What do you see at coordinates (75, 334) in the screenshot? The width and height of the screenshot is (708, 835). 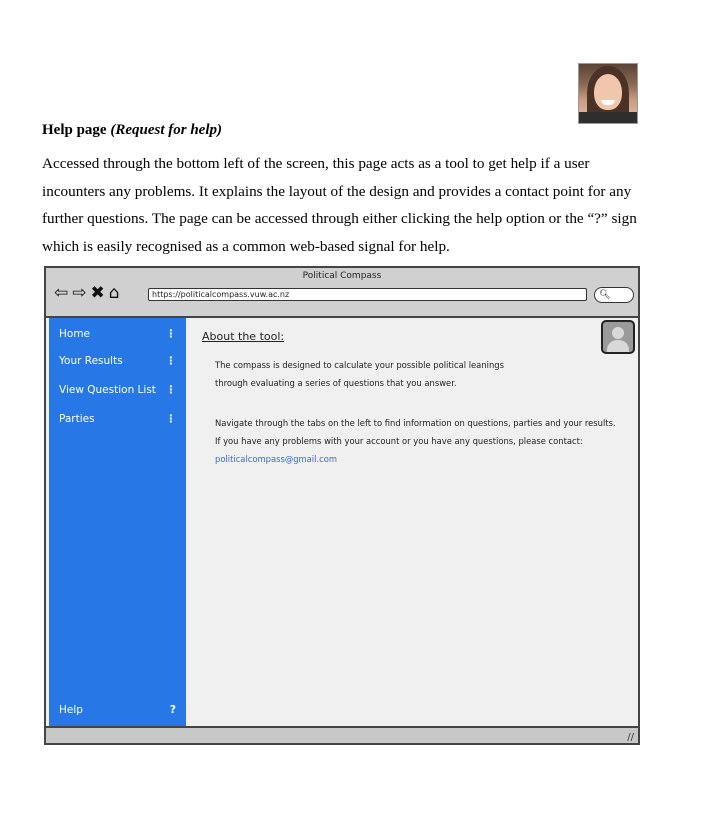 I see `sidebar-item-label: Home` at bounding box center [75, 334].